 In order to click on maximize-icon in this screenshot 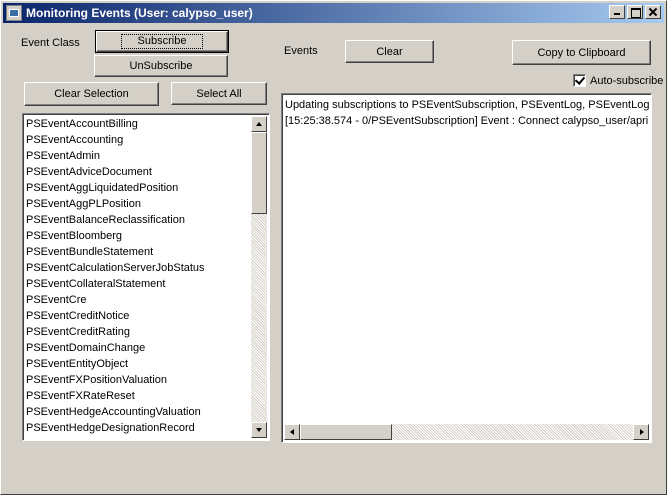, I will do `click(635, 12)`.